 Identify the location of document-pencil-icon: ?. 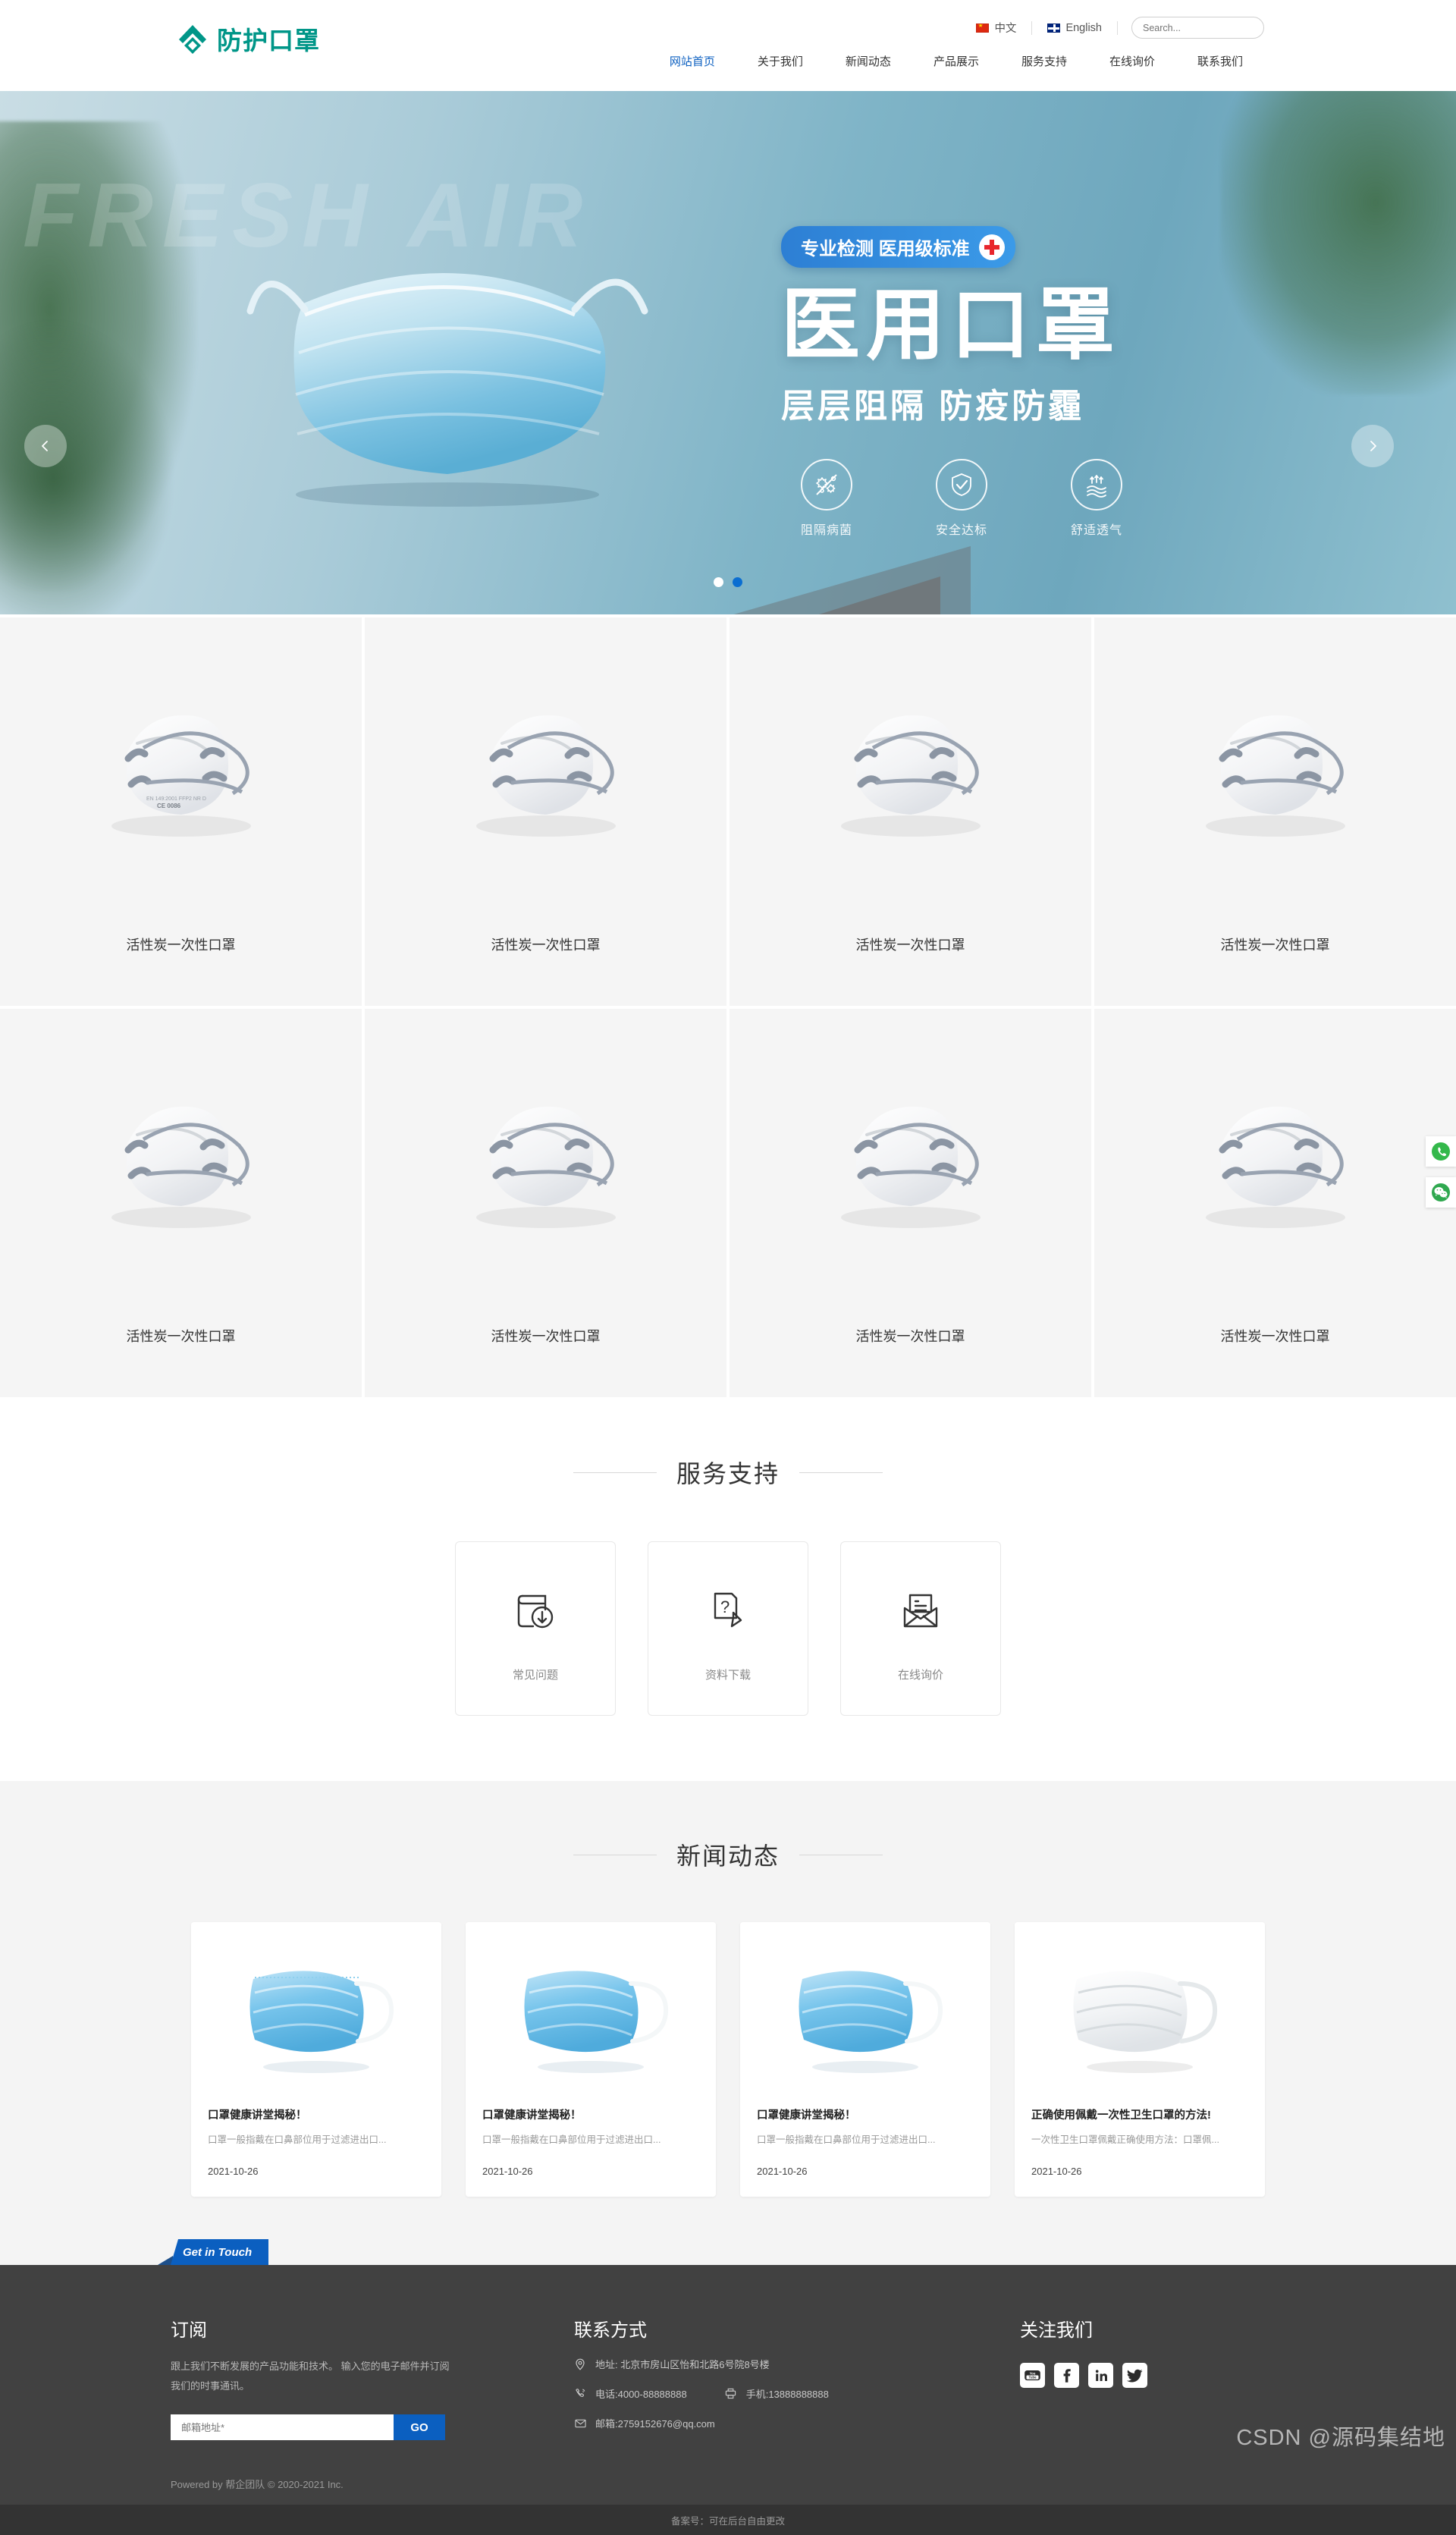
(728, 1610).